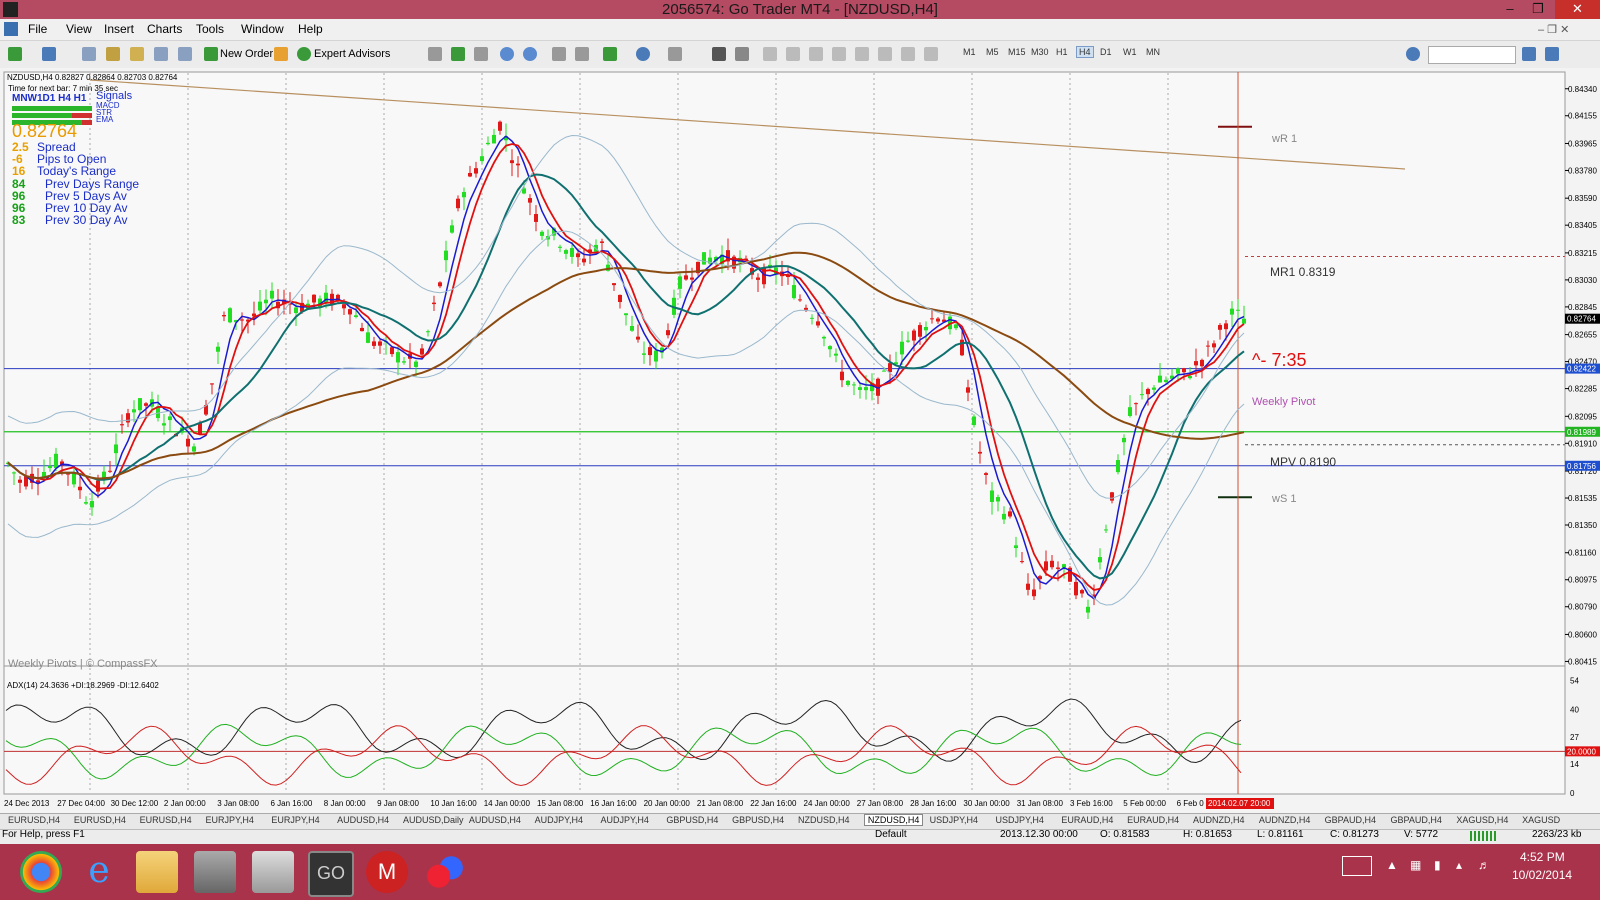  I want to click on auto-scroll-icon, so click(559, 54).